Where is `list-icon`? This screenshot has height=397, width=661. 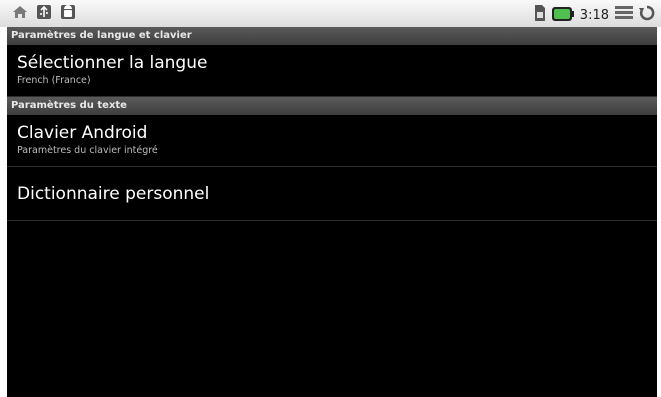
list-icon is located at coordinates (624, 15).